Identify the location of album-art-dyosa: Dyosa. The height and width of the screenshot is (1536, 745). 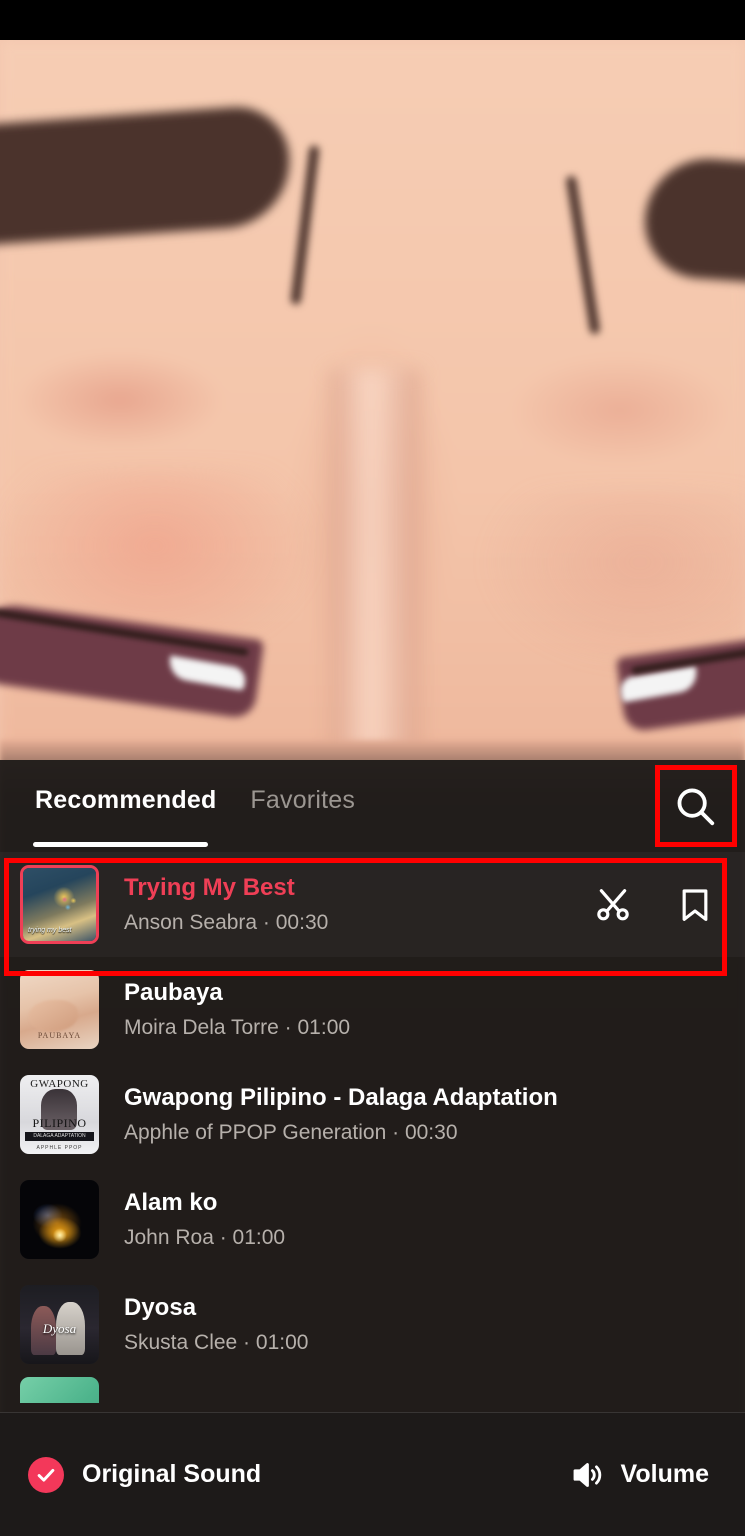
(59, 1324).